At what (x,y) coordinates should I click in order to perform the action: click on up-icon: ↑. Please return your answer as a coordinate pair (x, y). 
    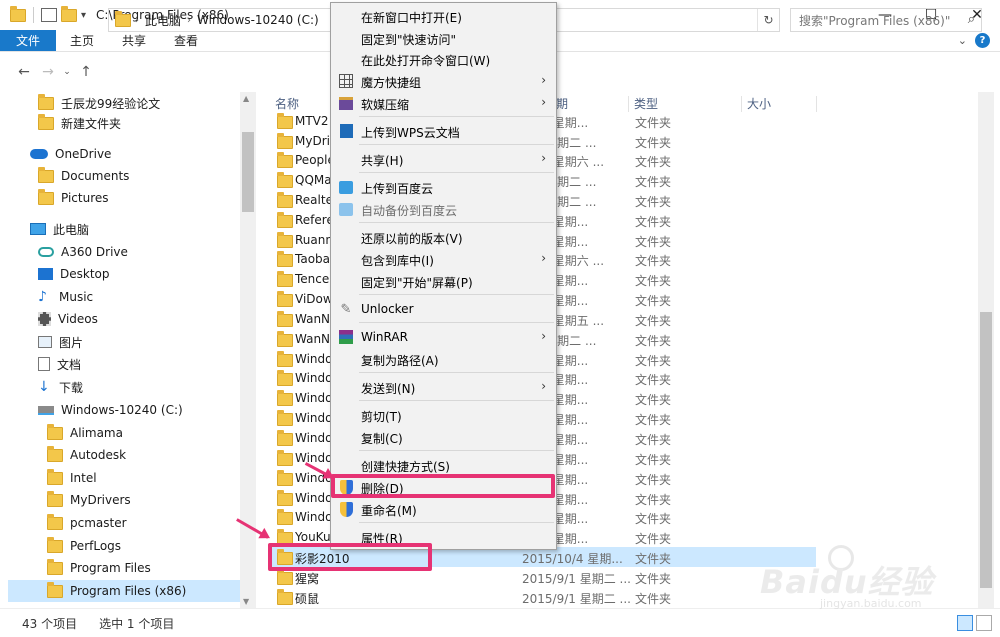
    Looking at the image, I should click on (86, 72).